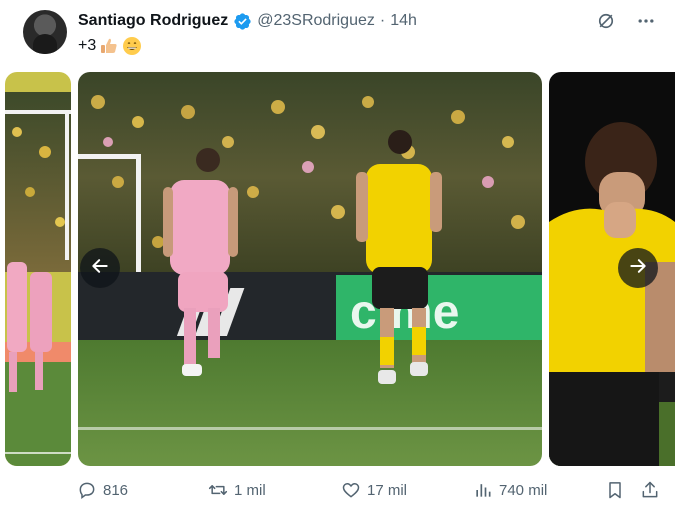  Describe the element at coordinates (242, 21) in the screenshot. I see `verified-badge-icon` at that location.